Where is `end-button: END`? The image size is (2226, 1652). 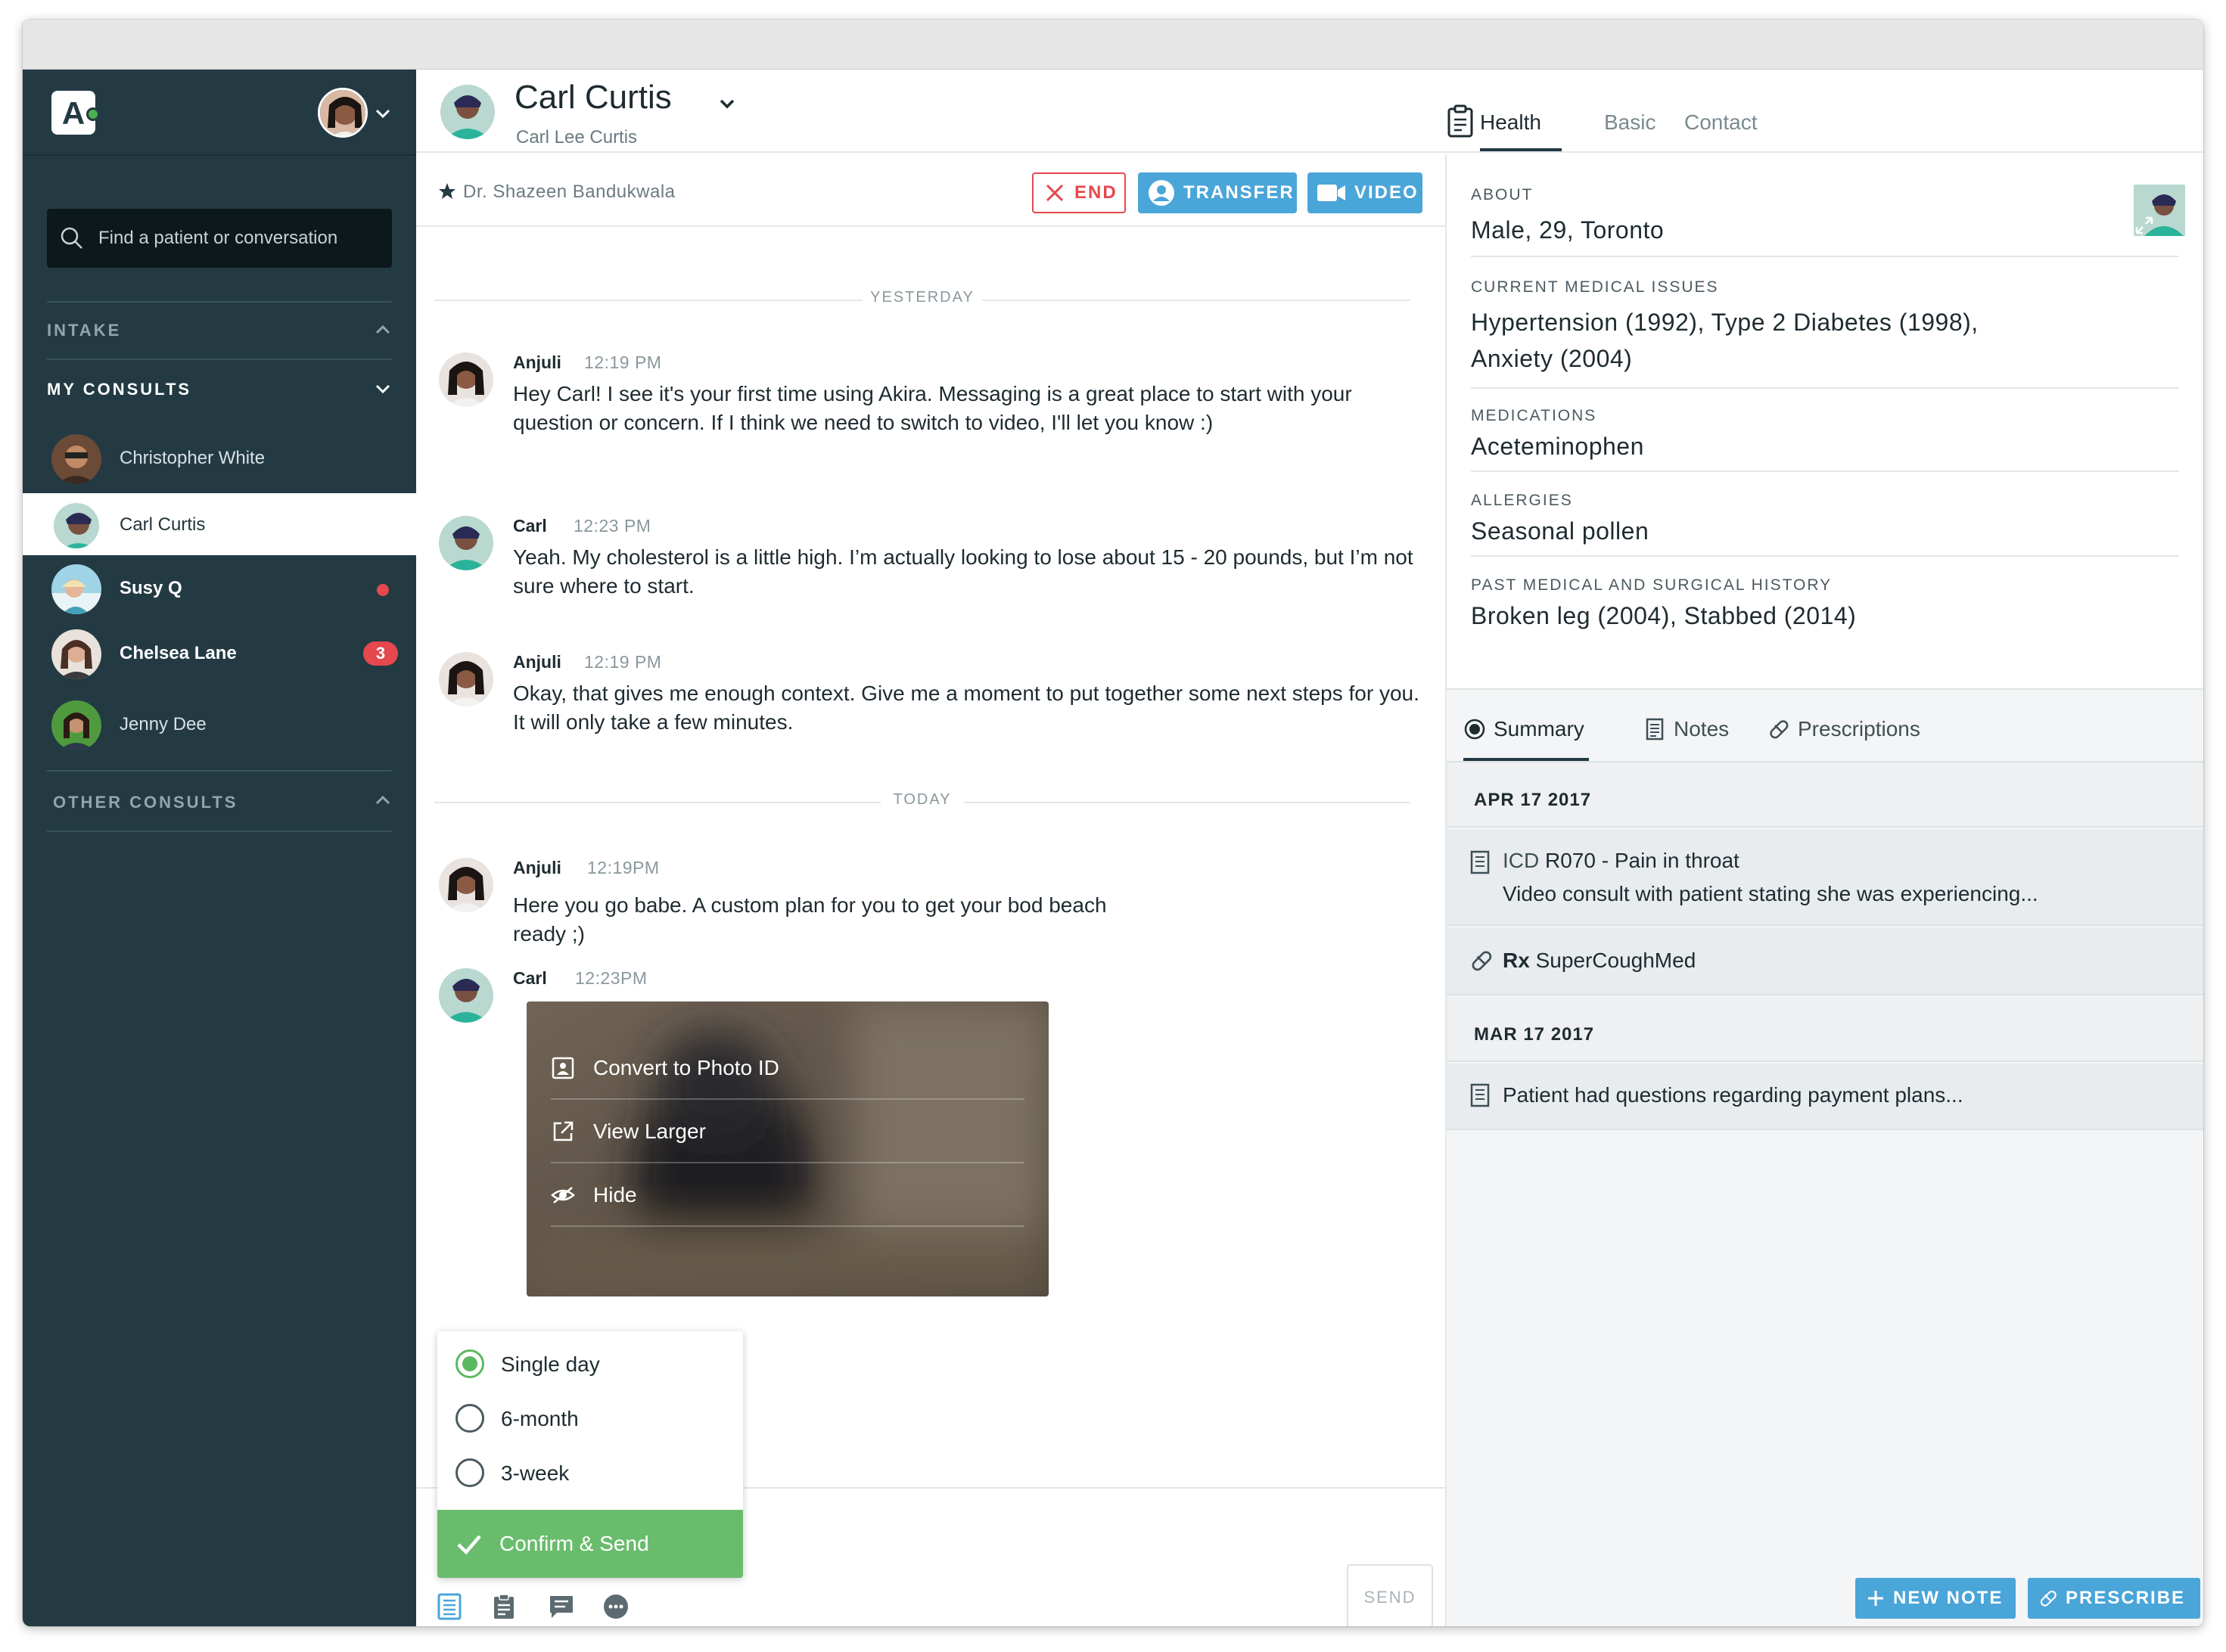
end-button: END is located at coordinates (1079, 192).